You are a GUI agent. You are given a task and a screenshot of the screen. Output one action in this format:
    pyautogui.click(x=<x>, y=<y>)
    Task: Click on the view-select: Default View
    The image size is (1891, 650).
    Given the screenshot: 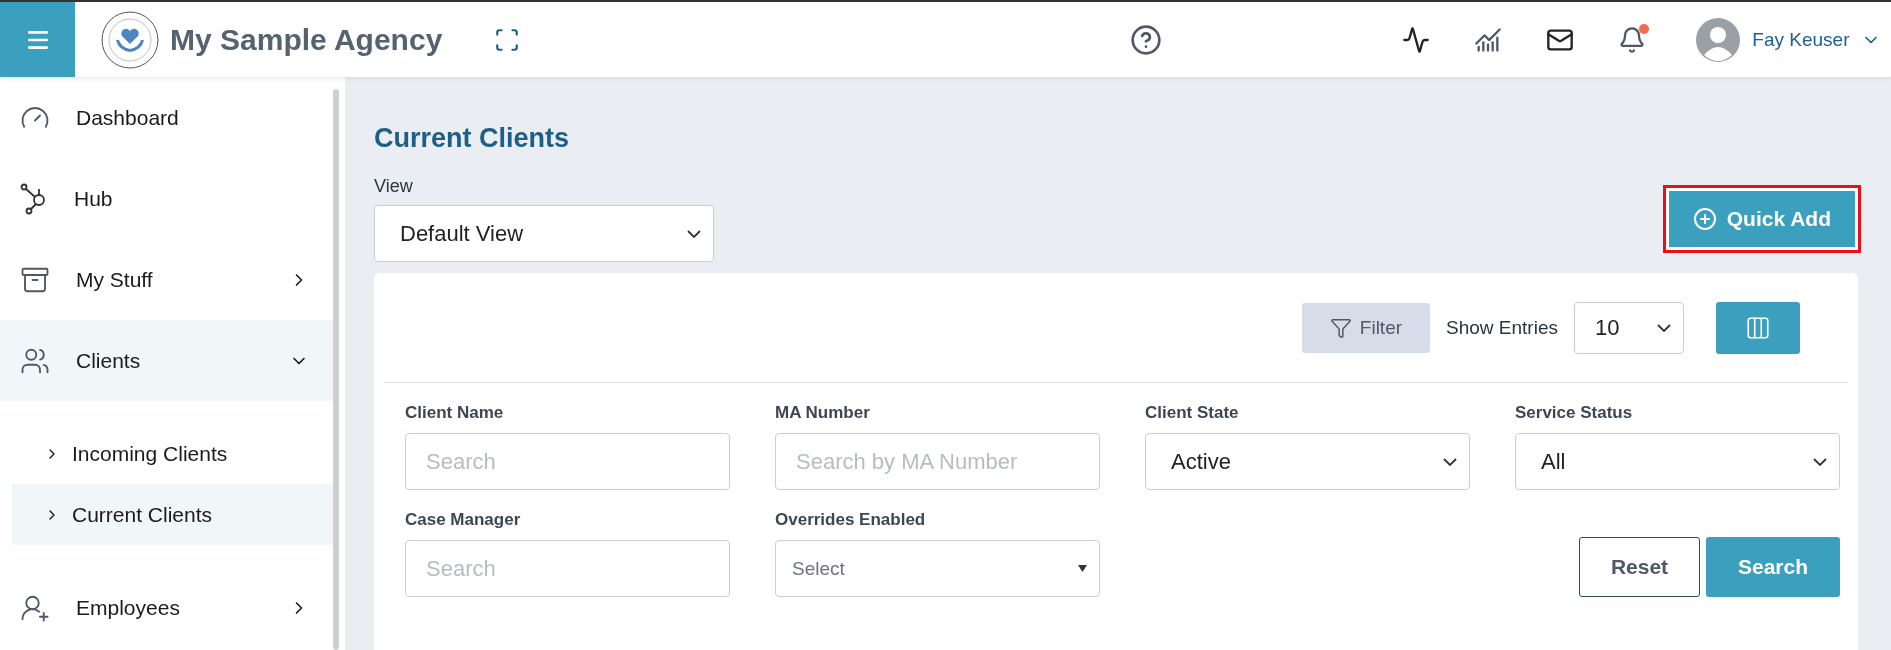 What is the action you would take?
    pyautogui.click(x=544, y=233)
    